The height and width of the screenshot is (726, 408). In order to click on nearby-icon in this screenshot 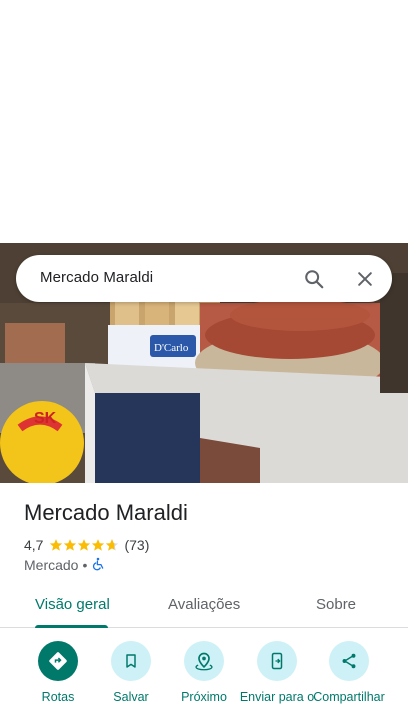, I will do `click(204, 661)`.